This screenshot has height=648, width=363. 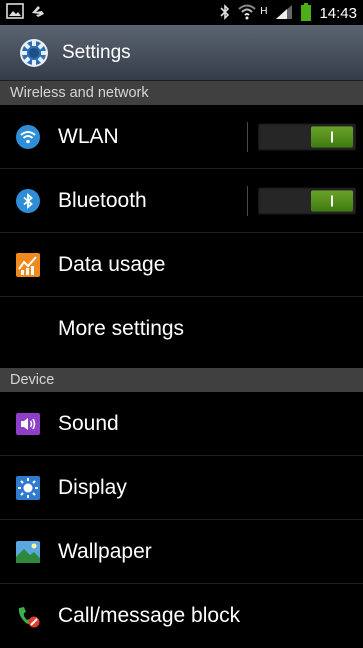 What do you see at coordinates (307, 200) in the screenshot?
I see `bluetooth-toggle` at bounding box center [307, 200].